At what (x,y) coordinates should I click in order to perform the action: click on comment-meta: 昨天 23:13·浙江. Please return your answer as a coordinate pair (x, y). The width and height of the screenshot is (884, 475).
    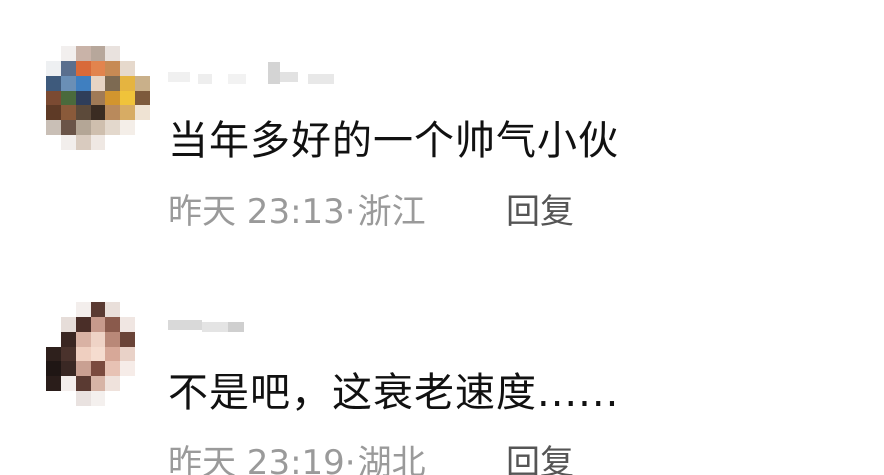
    Looking at the image, I should click on (297, 208).